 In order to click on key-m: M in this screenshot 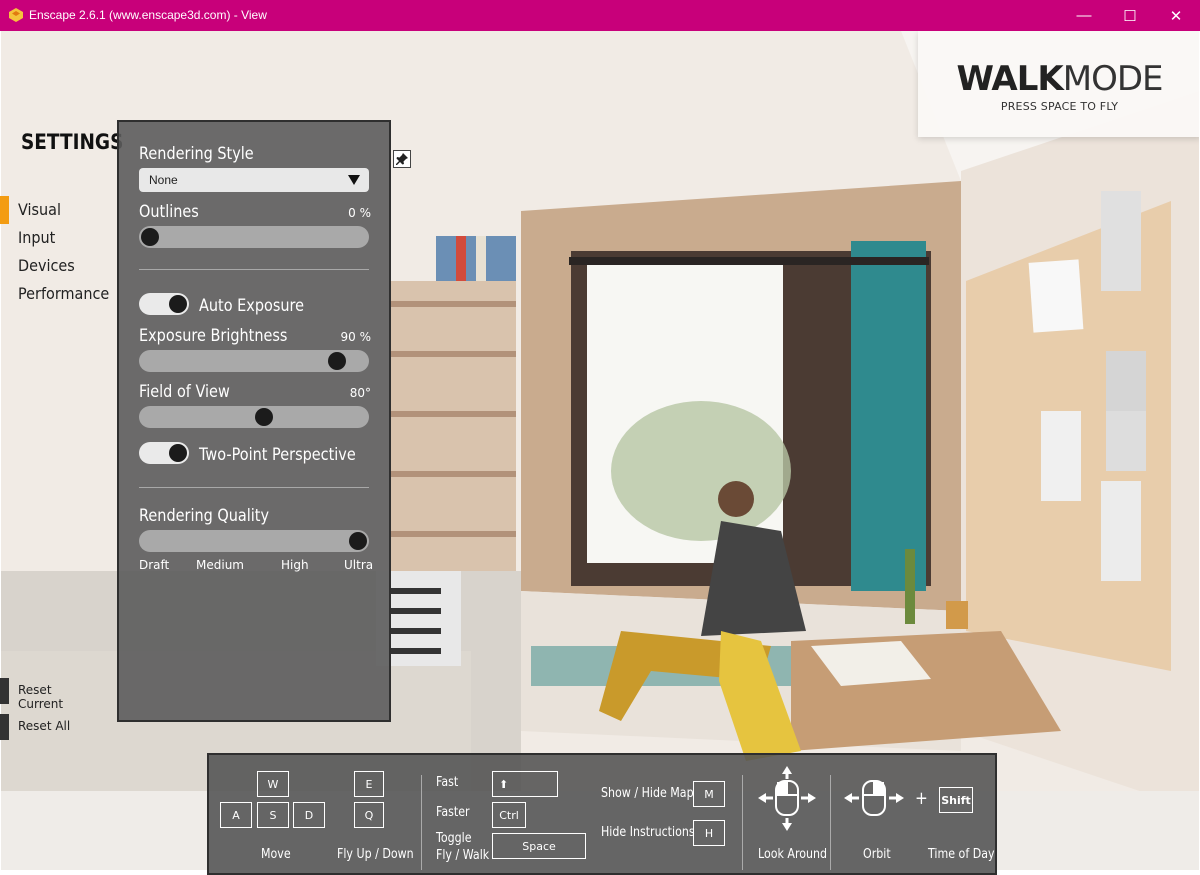, I will do `click(709, 794)`.